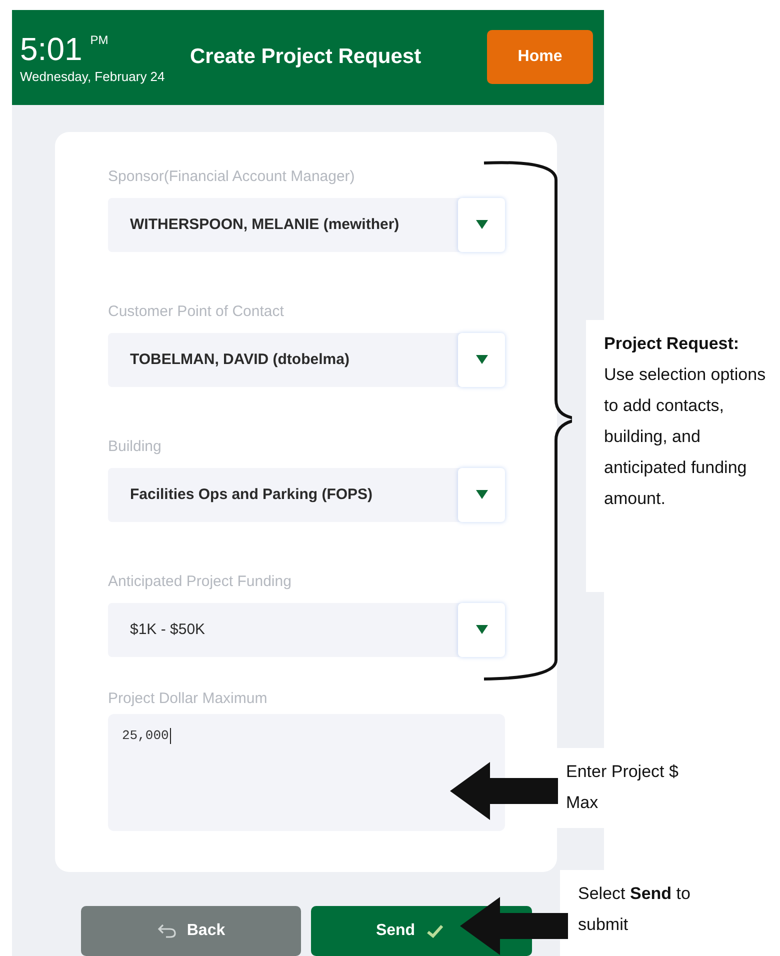 This screenshot has height=956, width=780. I want to click on field-label: Customer Point of Contact, so click(196, 312).